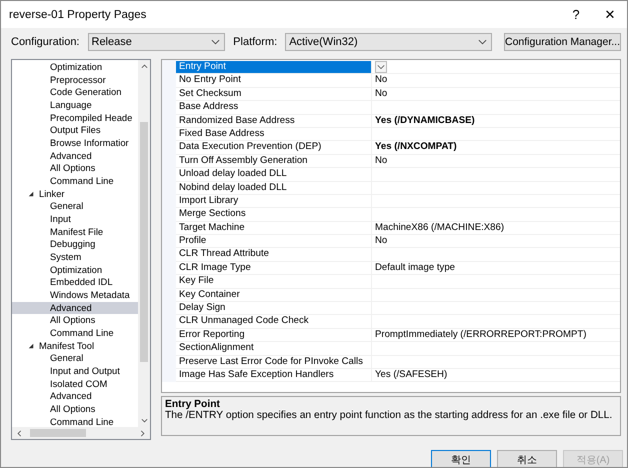 Image resolution: width=628 pixels, height=468 pixels. What do you see at coordinates (193, 404) in the screenshot?
I see `description-title: Entry Point` at bounding box center [193, 404].